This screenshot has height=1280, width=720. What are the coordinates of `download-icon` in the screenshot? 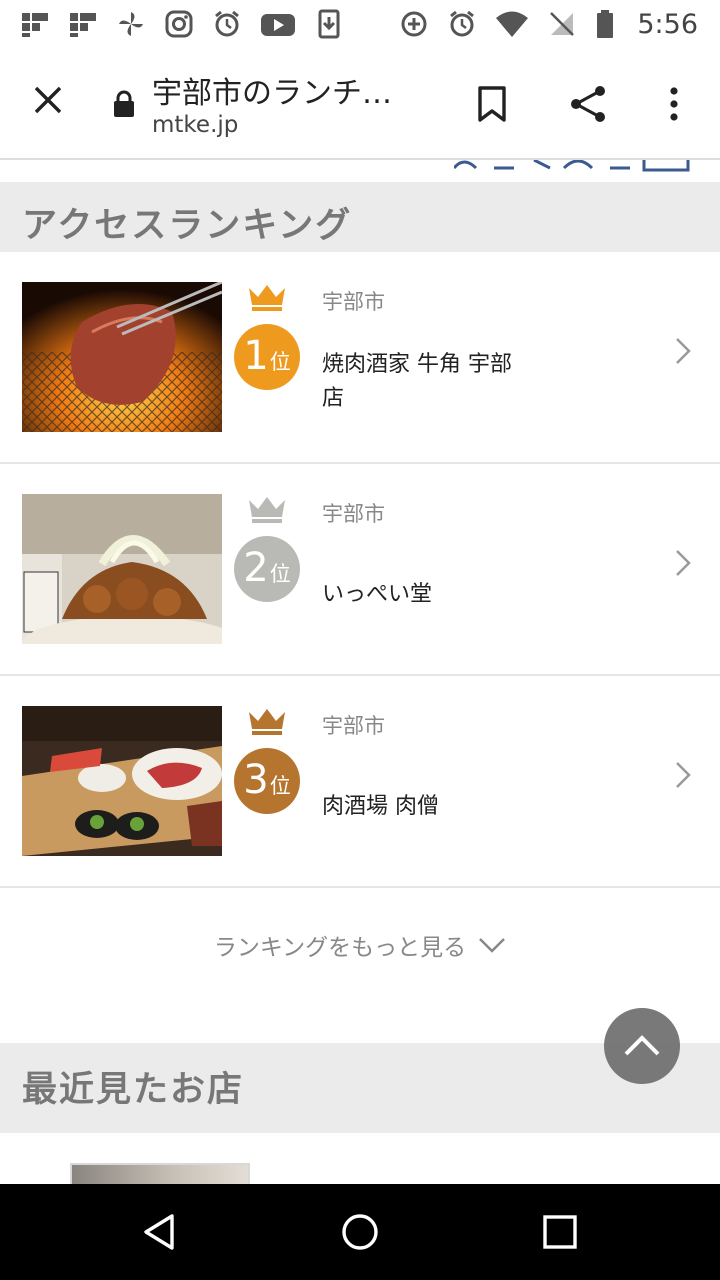 It's located at (329, 24).